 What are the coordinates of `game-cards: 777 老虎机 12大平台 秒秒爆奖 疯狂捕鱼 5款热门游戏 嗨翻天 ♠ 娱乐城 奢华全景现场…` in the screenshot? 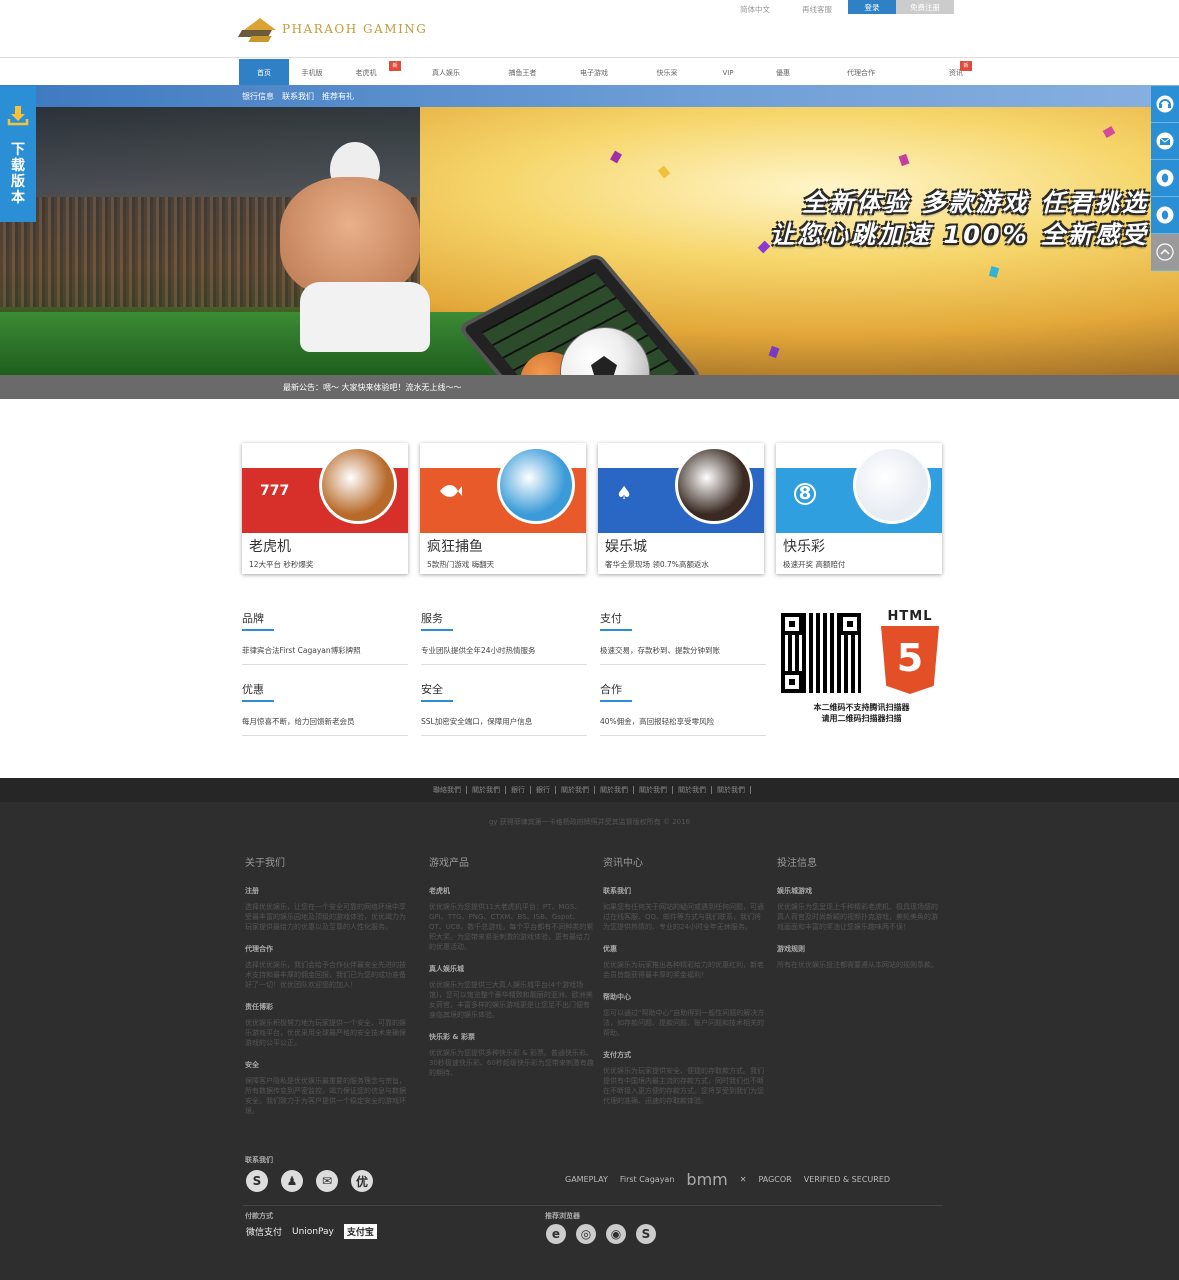 It's located at (592, 508).